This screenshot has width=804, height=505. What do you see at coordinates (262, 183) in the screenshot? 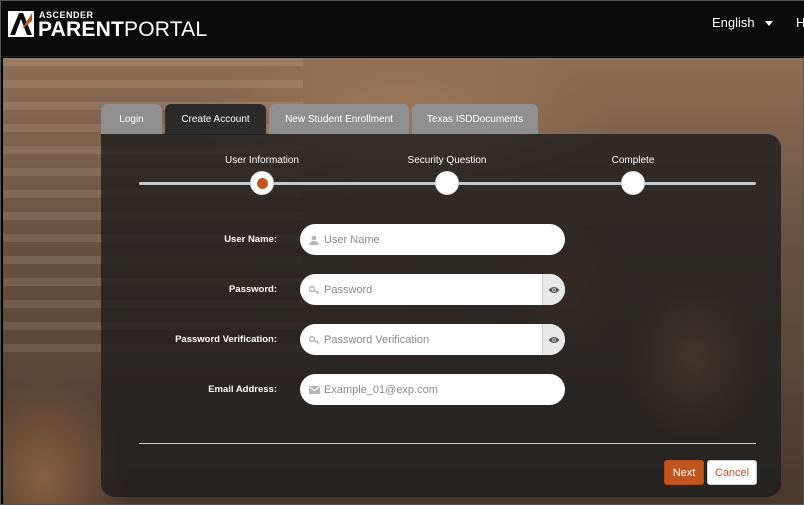
I see `step-dot-user-information` at bounding box center [262, 183].